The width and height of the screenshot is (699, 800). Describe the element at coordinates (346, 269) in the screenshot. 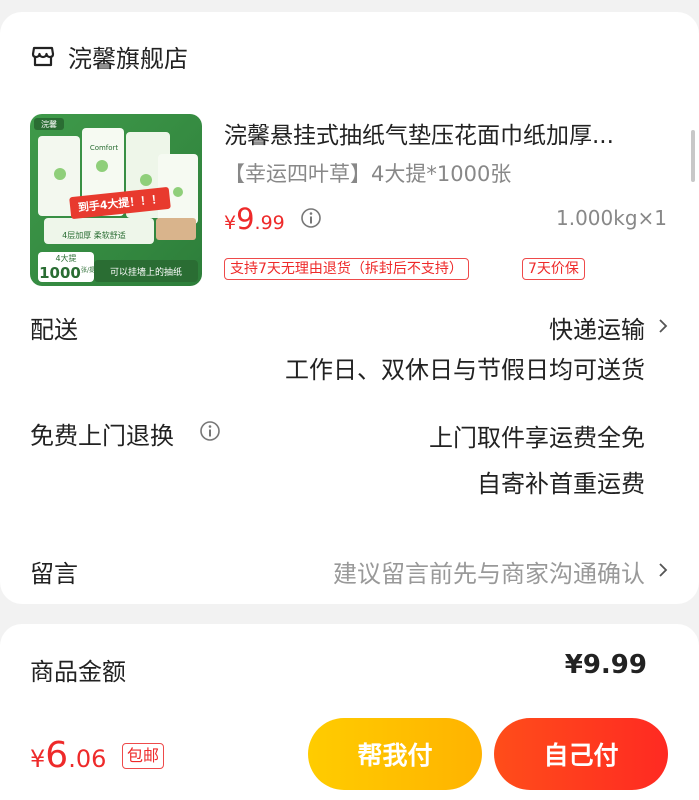

I see `return-policy-tag: 支持7天无理由退货（拆封后不支持）` at that location.